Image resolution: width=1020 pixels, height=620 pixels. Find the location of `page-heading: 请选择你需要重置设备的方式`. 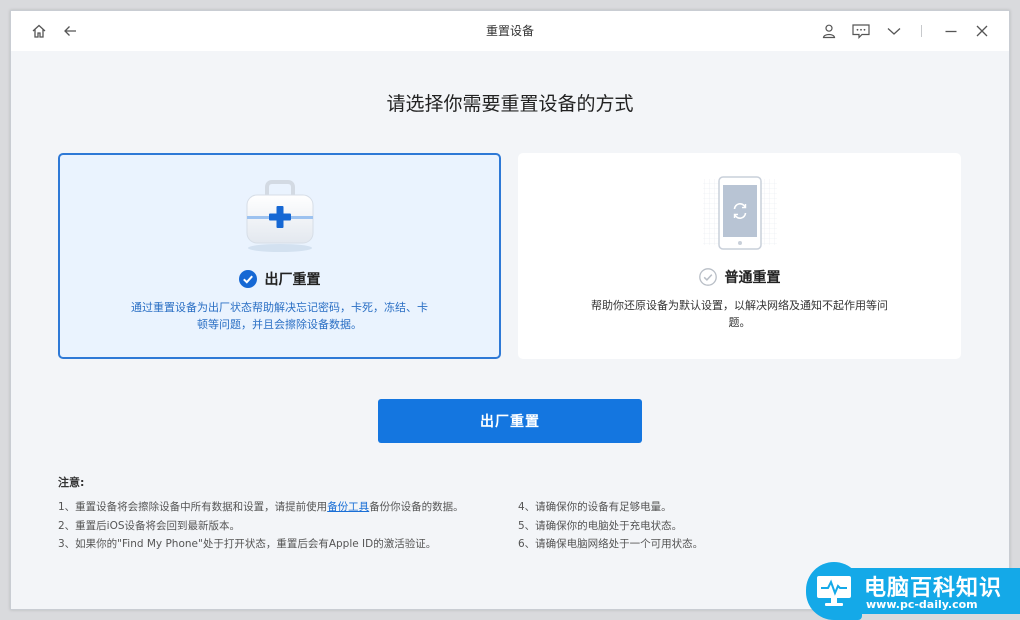

page-heading: 请选择你需要重置设备的方式 is located at coordinates (510, 104).